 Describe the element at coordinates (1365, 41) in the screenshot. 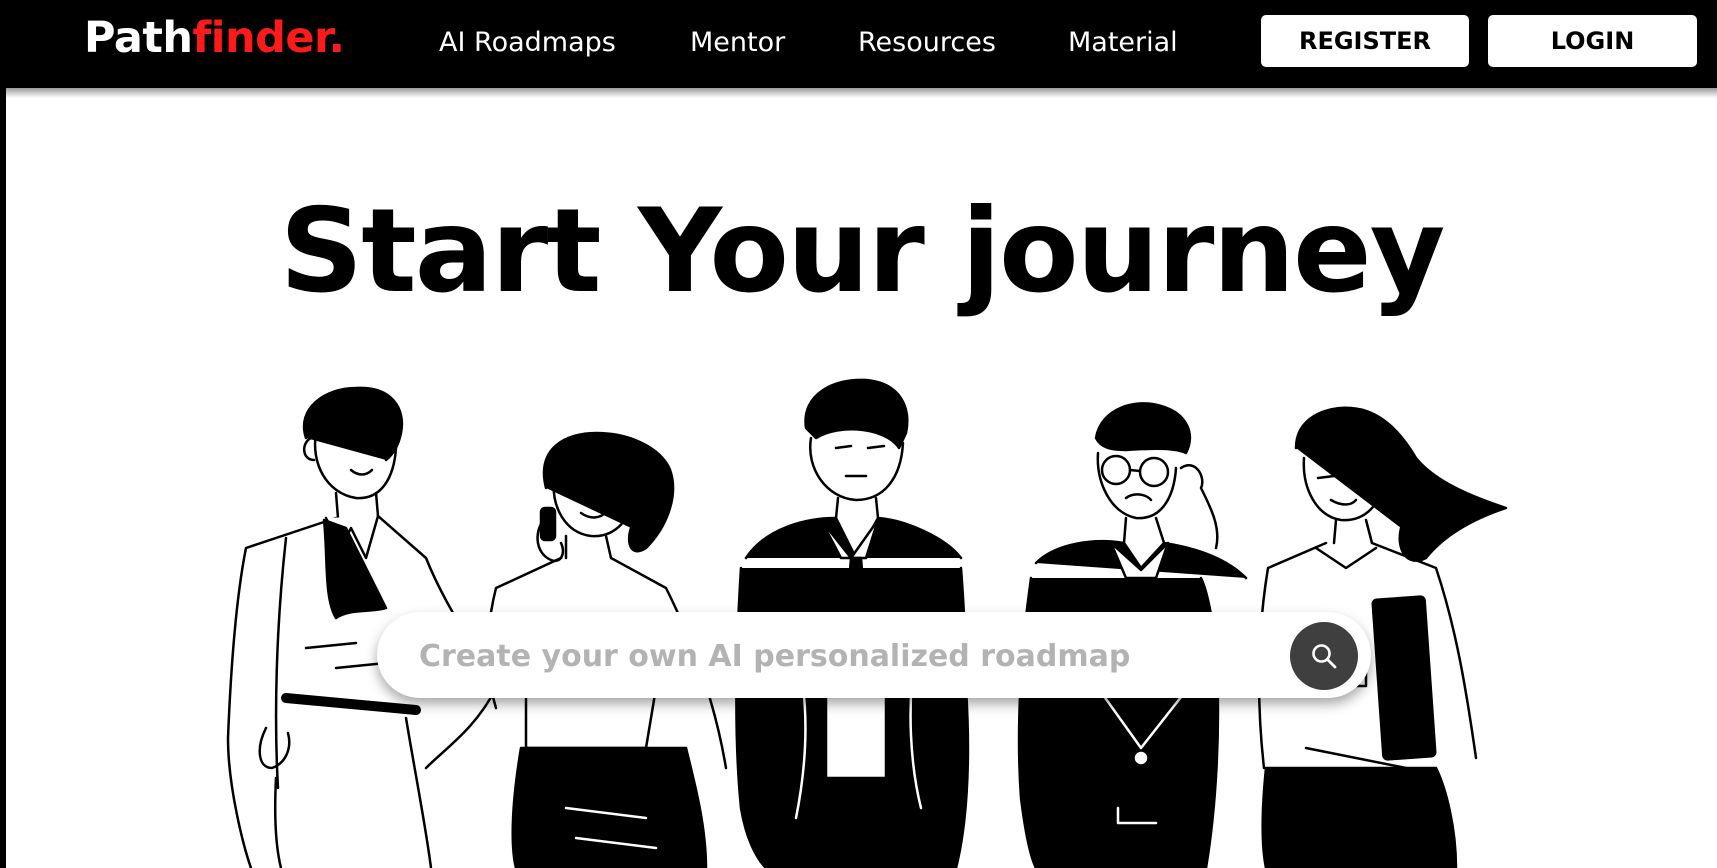

I see `register-button: REGISTER` at that location.